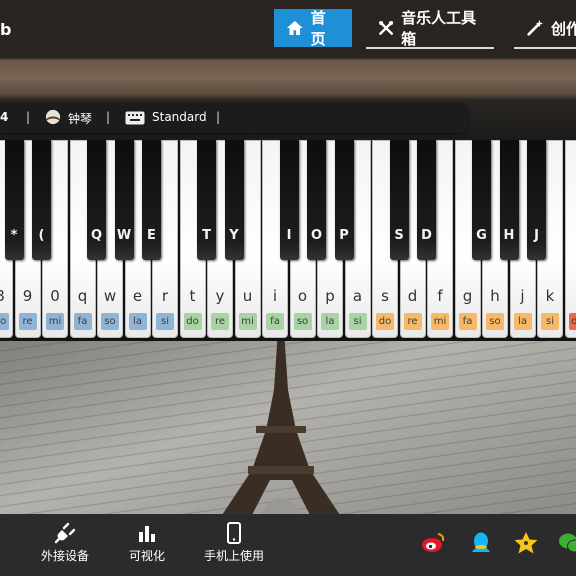  Describe the element at coordinates (147, 556) in the screenshot. I see `footer-visualization-label: 可视化` at that location.